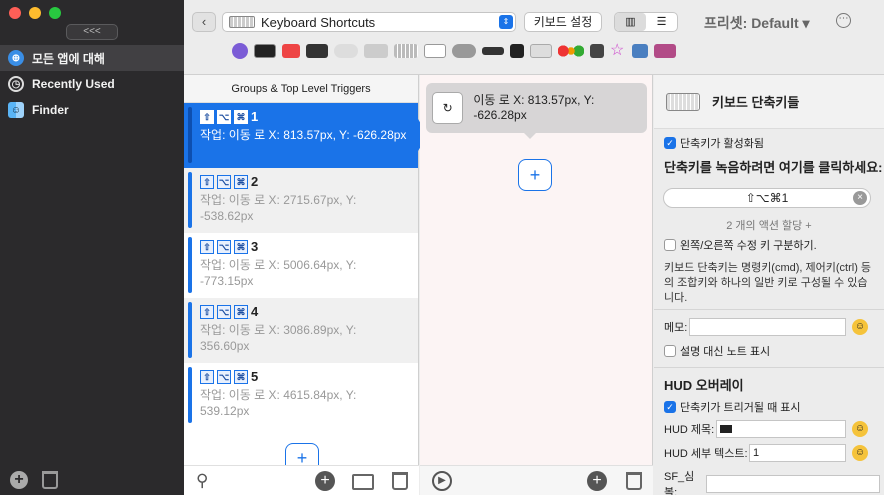 This screenshot has height=495, width=884. What do you see at coordinates (541, 51) in the screenshot?
I see `other-triggers-icon` at bounding box center [541, 51].